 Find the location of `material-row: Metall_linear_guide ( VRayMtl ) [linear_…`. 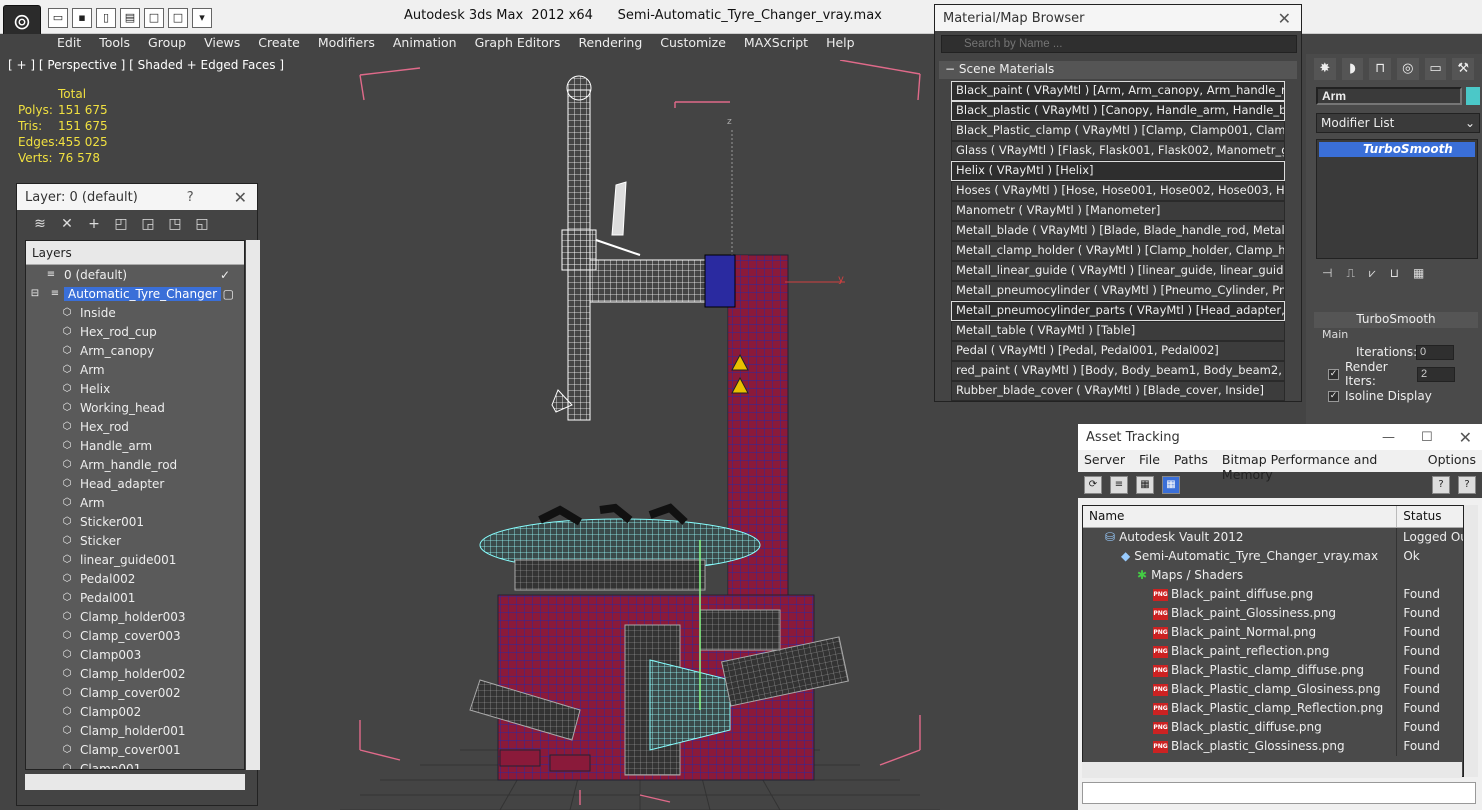

material-row: Metall_linear_guide ( VRayMtl ) [linear_… is located at coordinates (1118, 271).